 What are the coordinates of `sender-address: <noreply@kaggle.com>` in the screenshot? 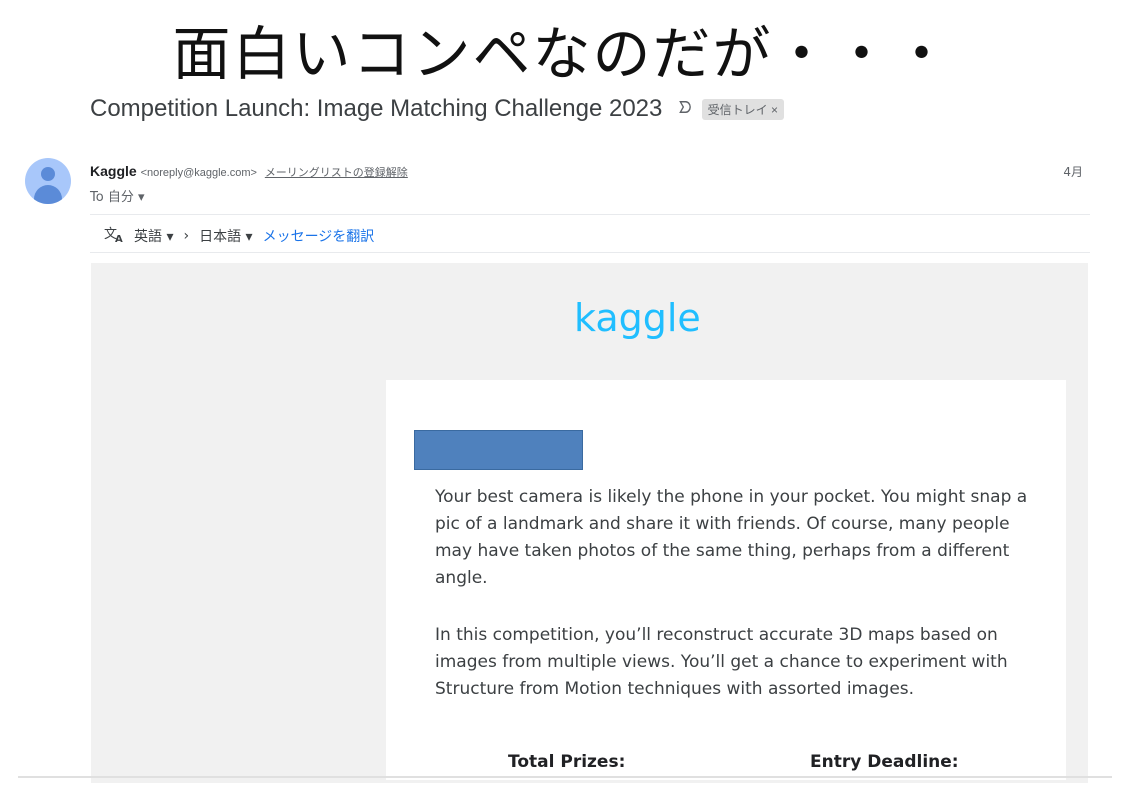 It's located at (198, 173).